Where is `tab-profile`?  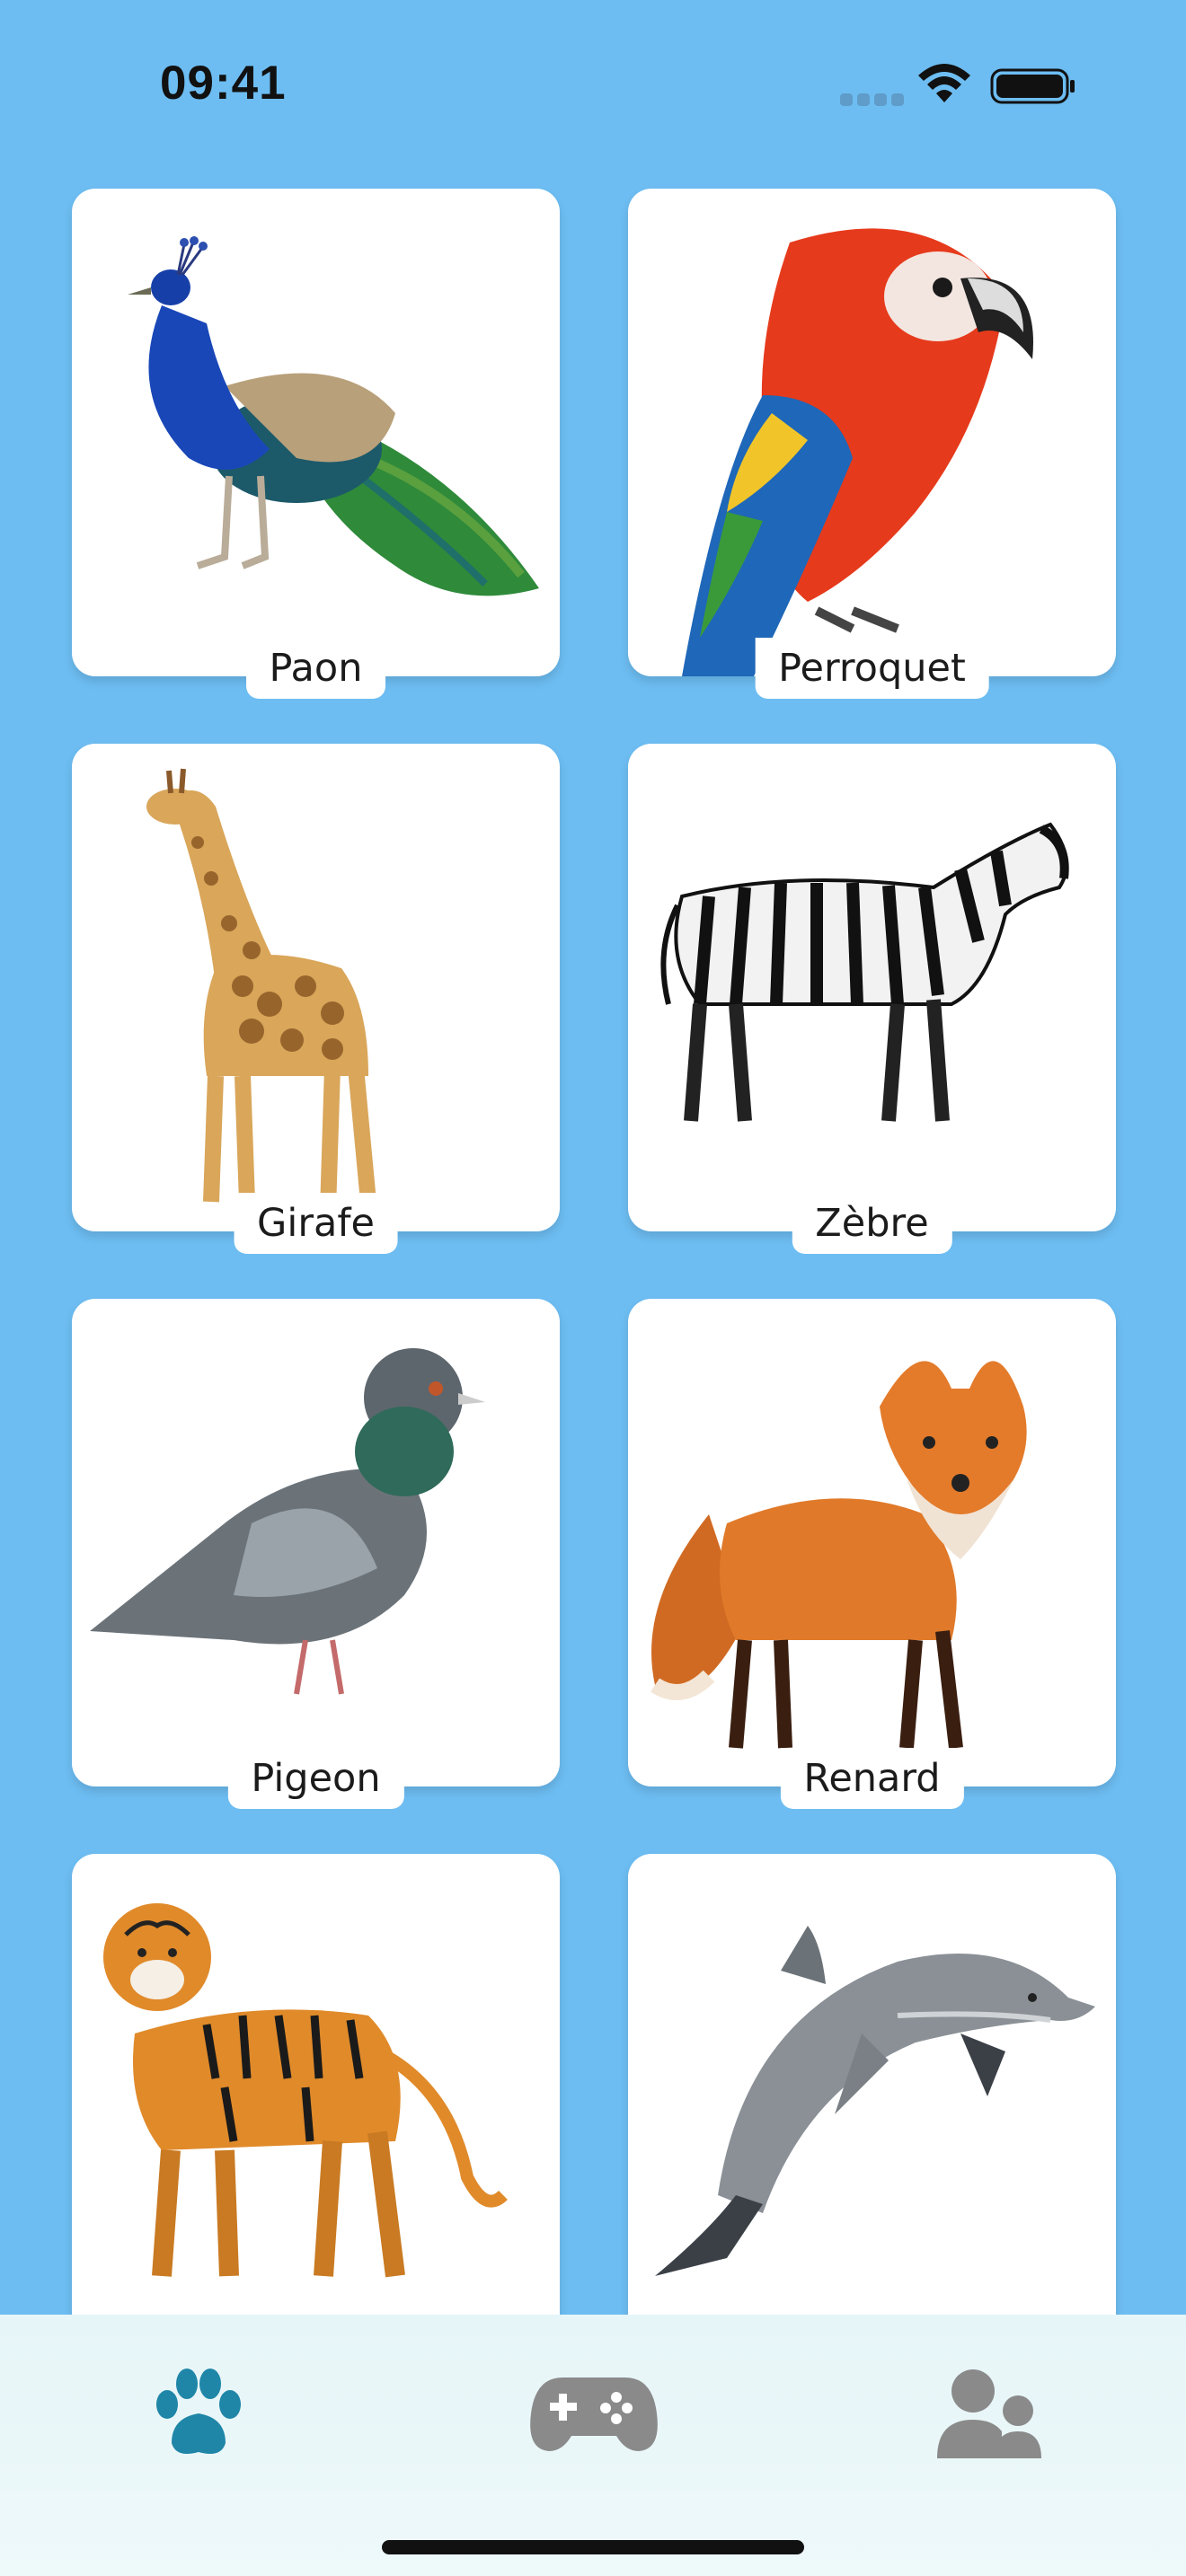
tab-profile is located at coordinates (988, 2413).